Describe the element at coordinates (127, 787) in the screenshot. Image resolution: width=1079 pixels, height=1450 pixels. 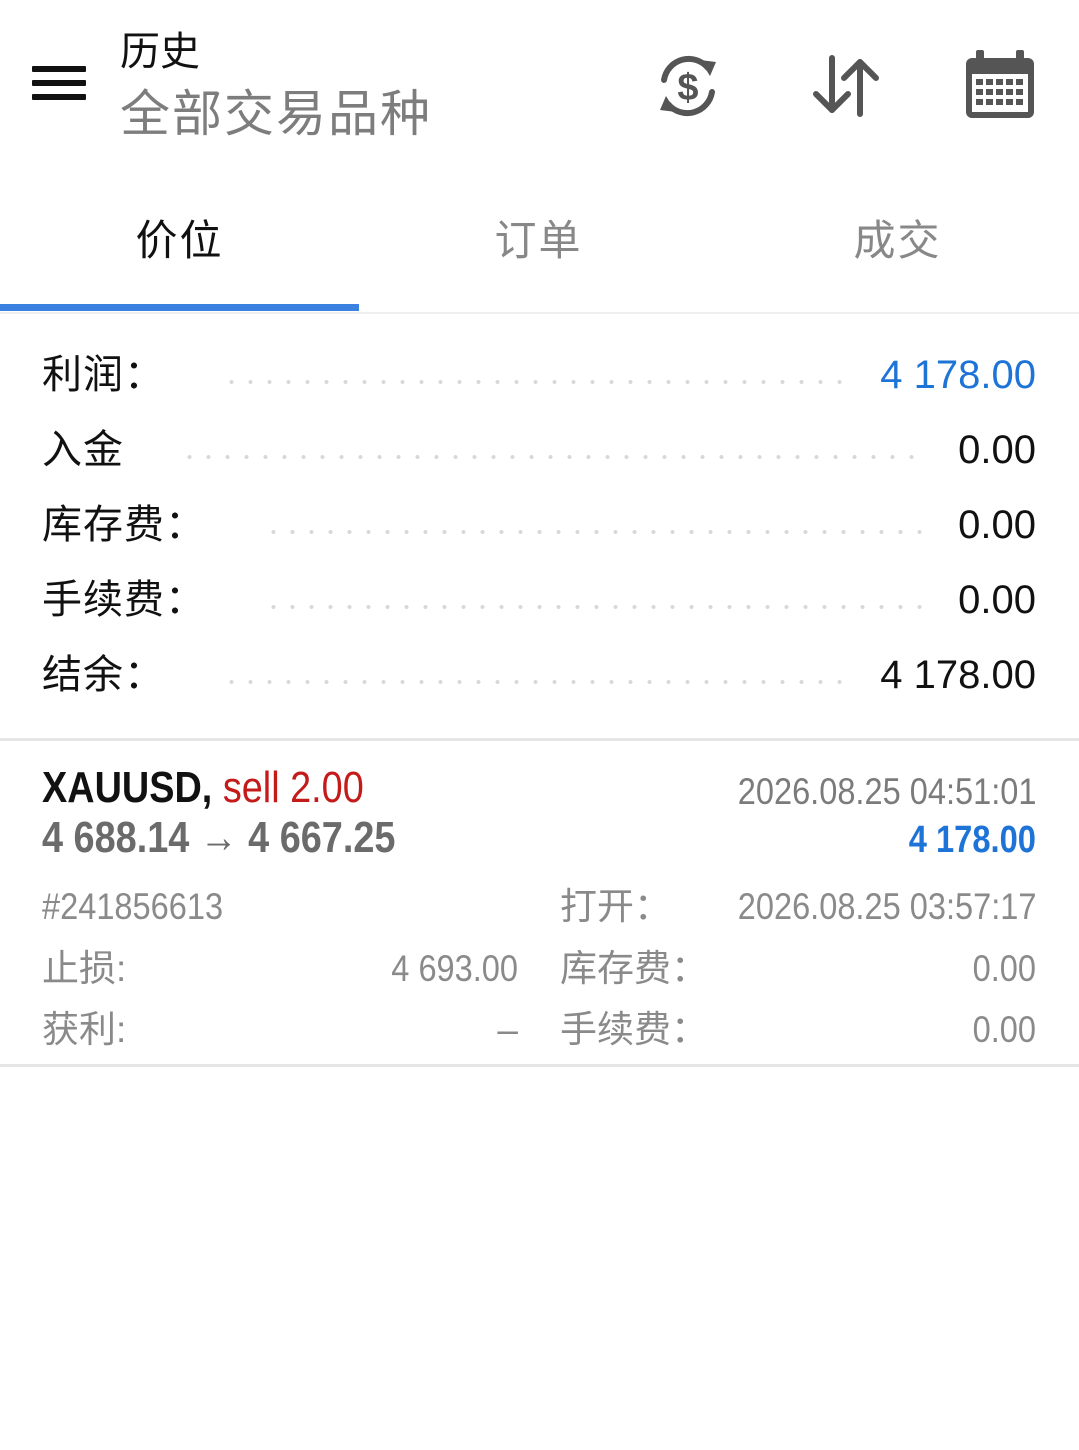
I see `symbol-name: XAUUSD,` at that location.